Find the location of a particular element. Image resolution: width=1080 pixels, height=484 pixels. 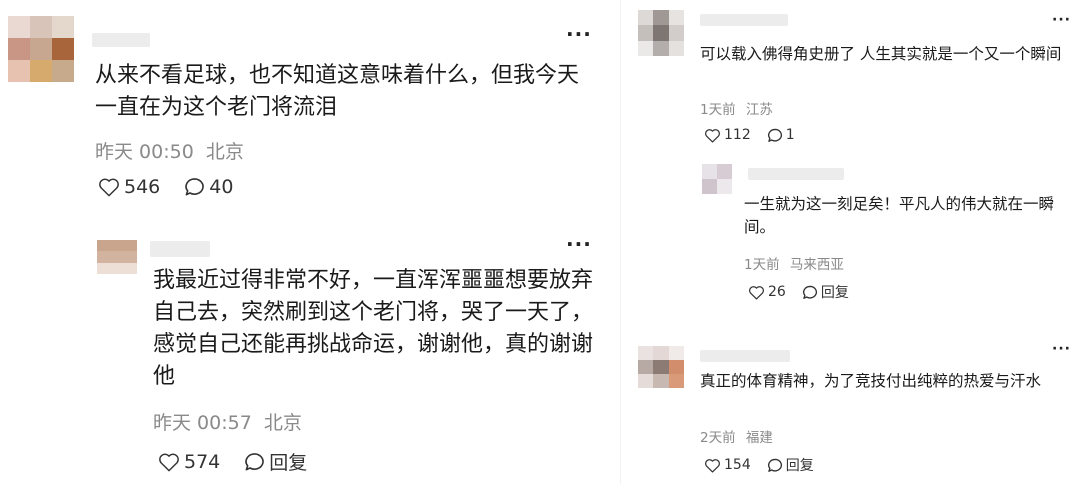

comment-time: 昨天 00:57 is located at coordinates (202, 423).